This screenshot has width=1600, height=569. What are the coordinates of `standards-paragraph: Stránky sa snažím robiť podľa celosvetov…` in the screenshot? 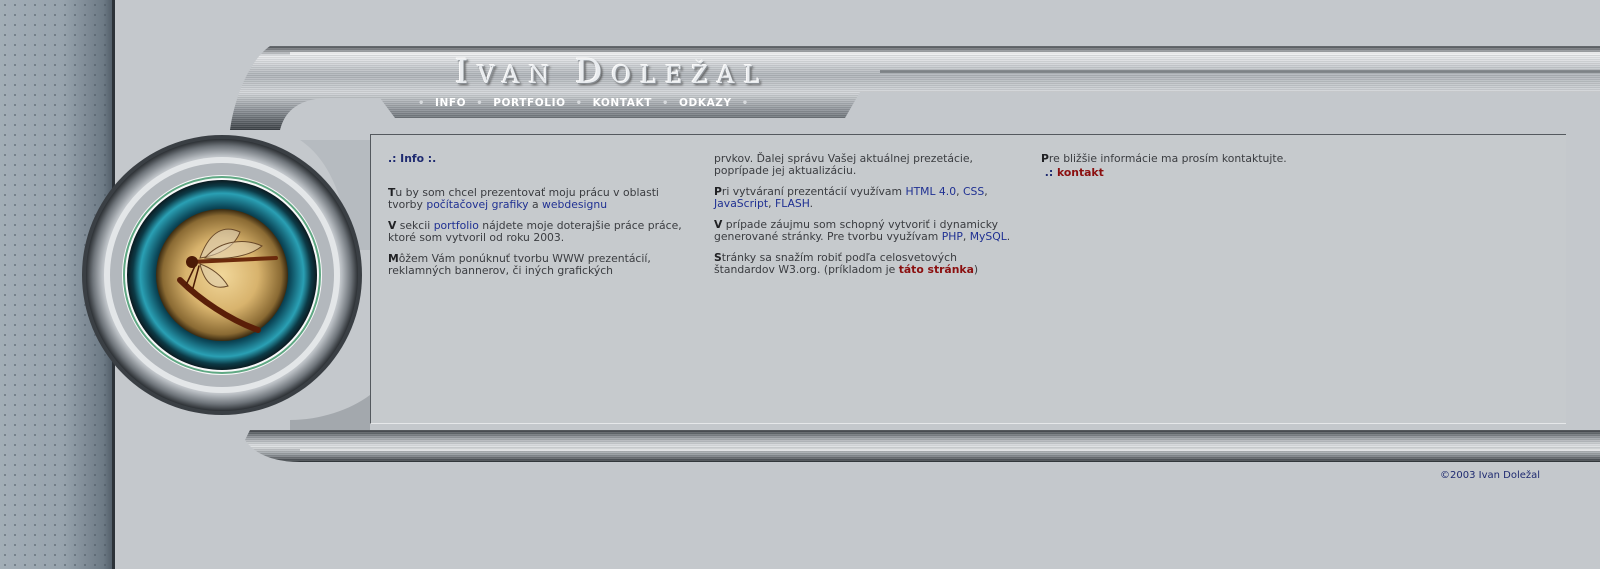 It's located at (846, 263).